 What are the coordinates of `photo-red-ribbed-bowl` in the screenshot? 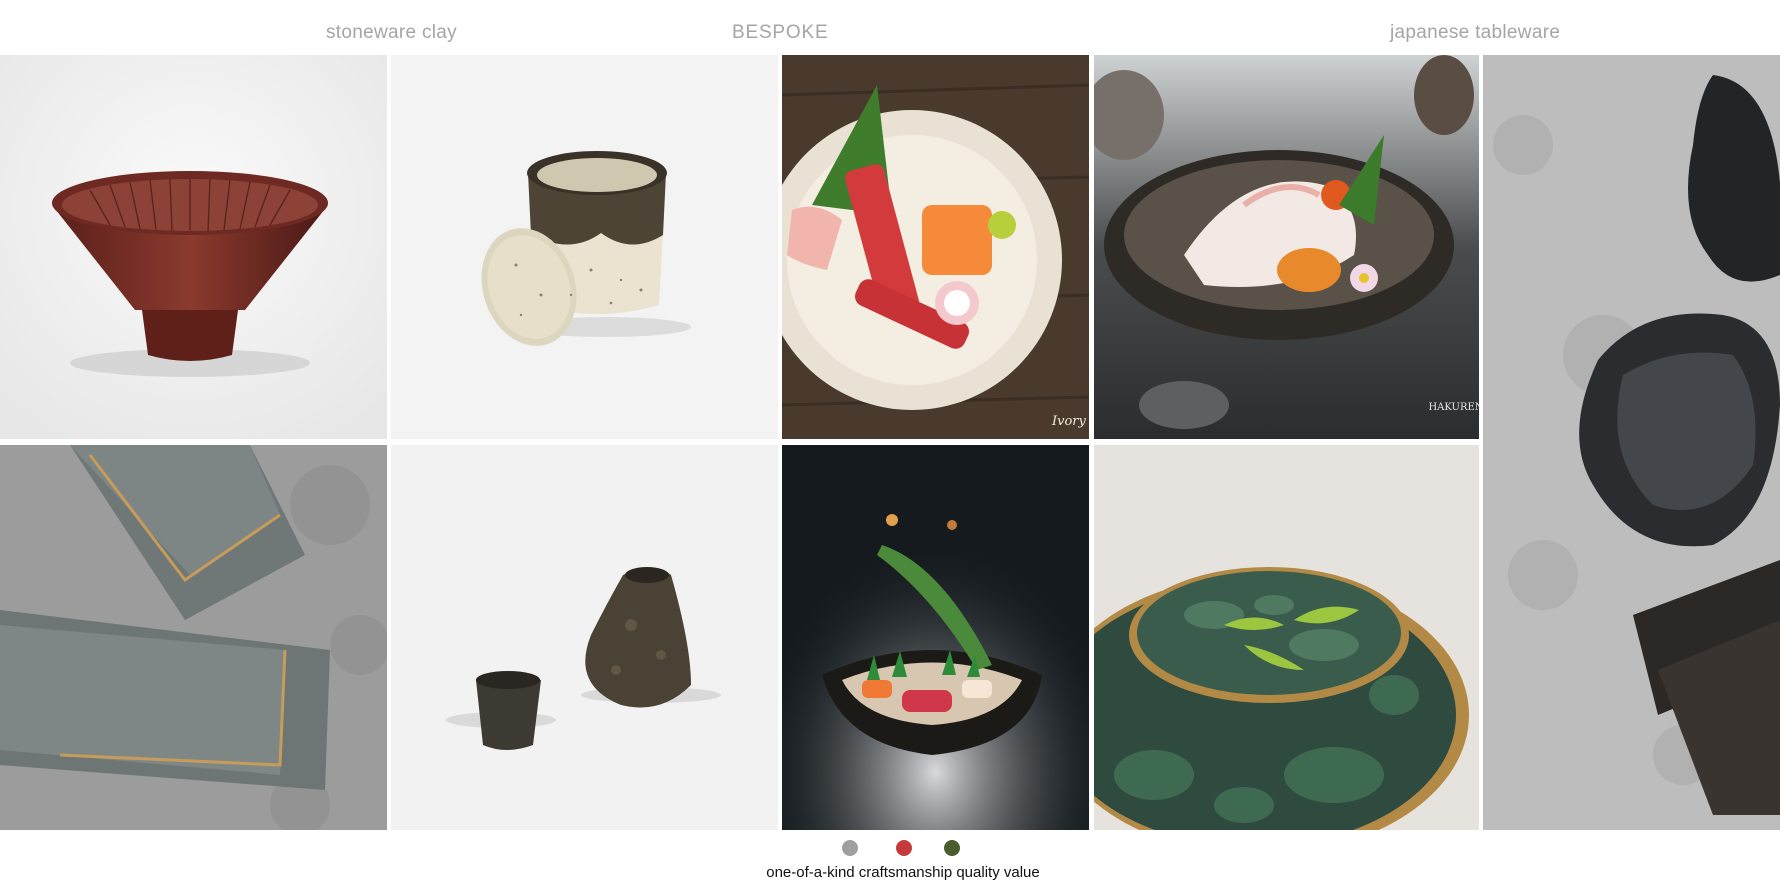 It's located at (193, 247).